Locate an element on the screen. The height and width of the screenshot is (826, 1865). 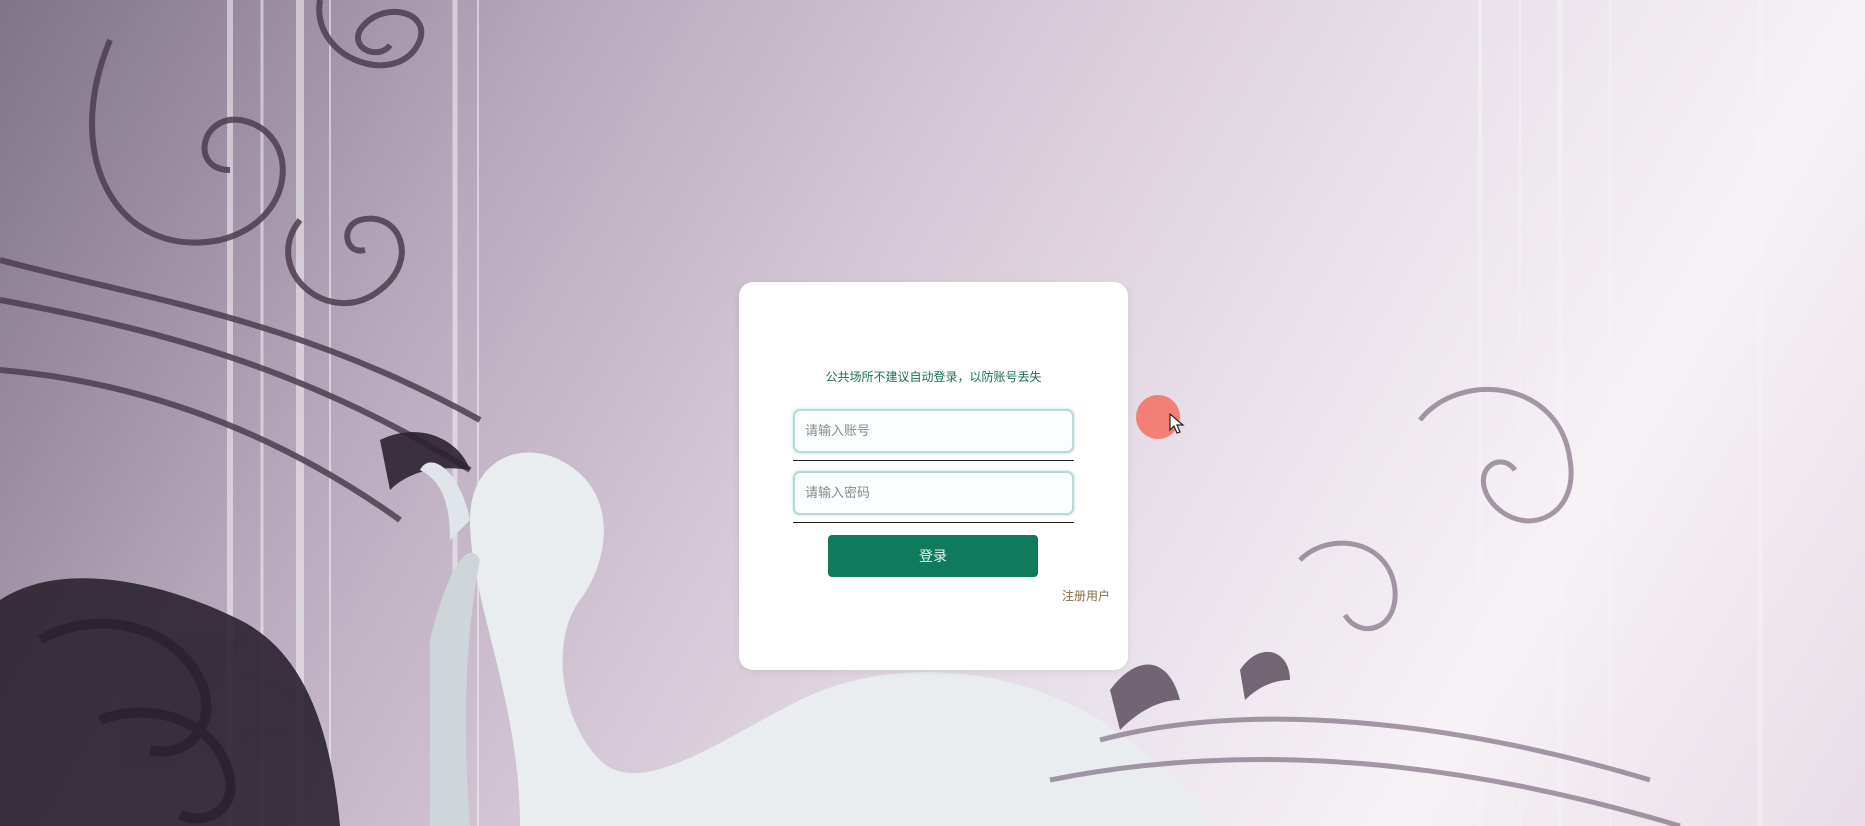
mouse-pointer-icon is located at coordinates (1177, 423).